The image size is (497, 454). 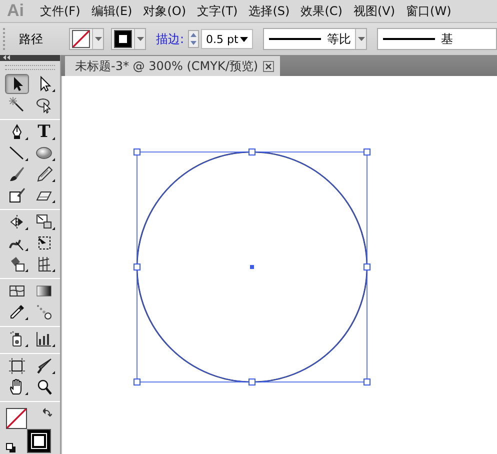 I want to click on selection-type-label: 路径, so click(x=31, y=39).